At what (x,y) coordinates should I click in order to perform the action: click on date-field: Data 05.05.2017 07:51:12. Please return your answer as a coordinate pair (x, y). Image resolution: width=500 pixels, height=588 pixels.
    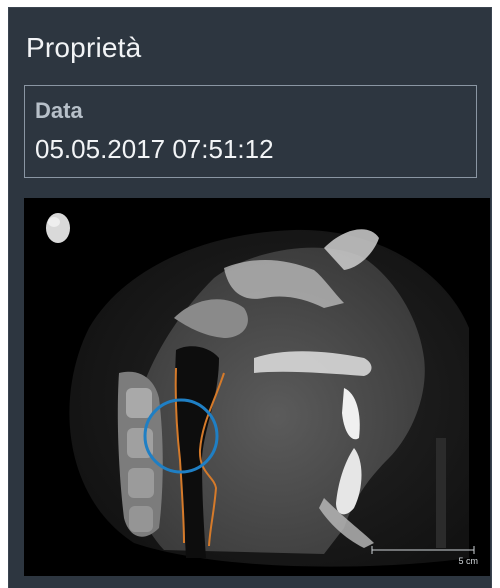
    Looking at the image, I should click on (250, 131).